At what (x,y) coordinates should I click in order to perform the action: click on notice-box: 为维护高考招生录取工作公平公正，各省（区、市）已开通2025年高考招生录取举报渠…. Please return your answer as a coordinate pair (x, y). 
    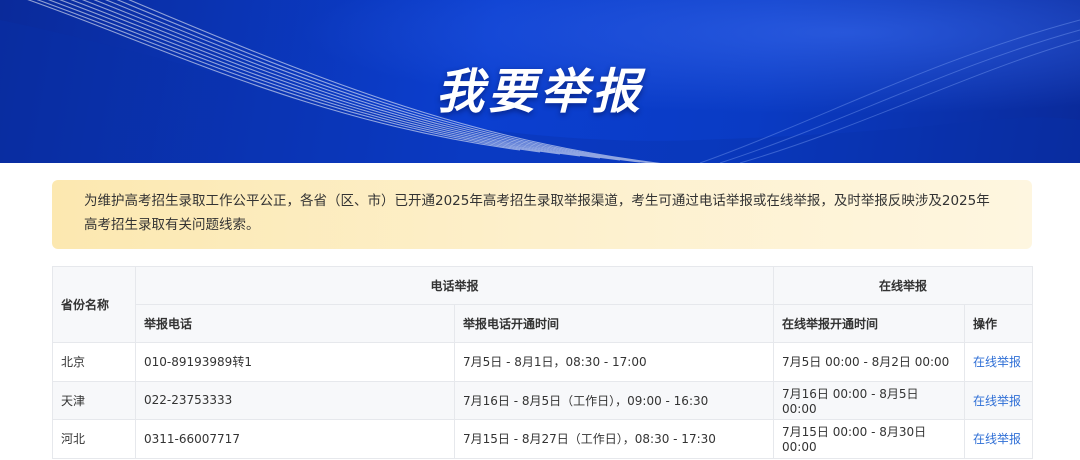
    Looking at the image, I should click on (542, 214).